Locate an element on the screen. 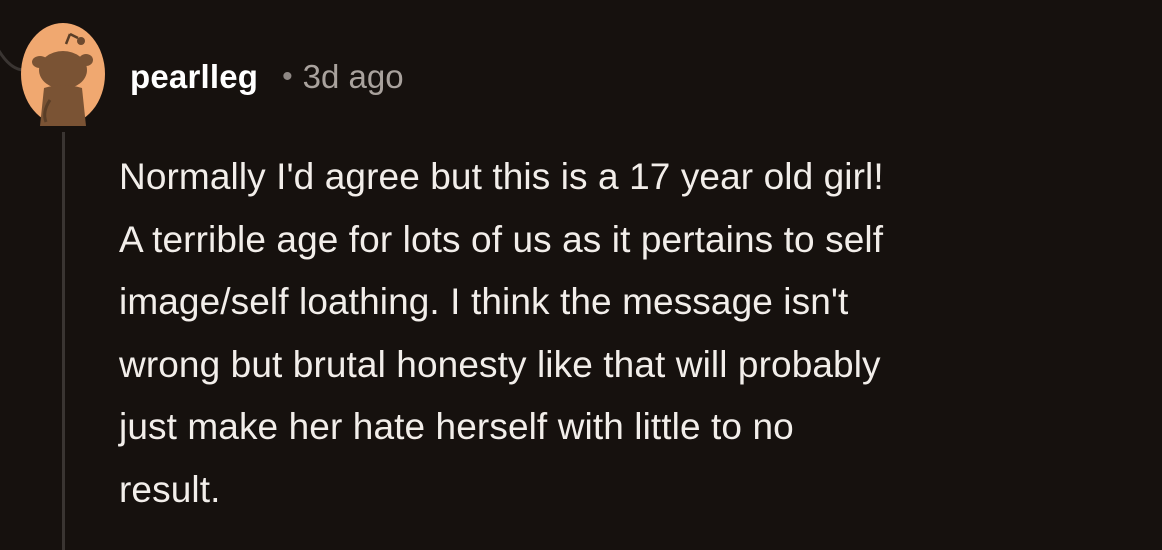 This screenshot has height=550, width=1162. comment-text-line: result. is located at coordinates (170, 489).